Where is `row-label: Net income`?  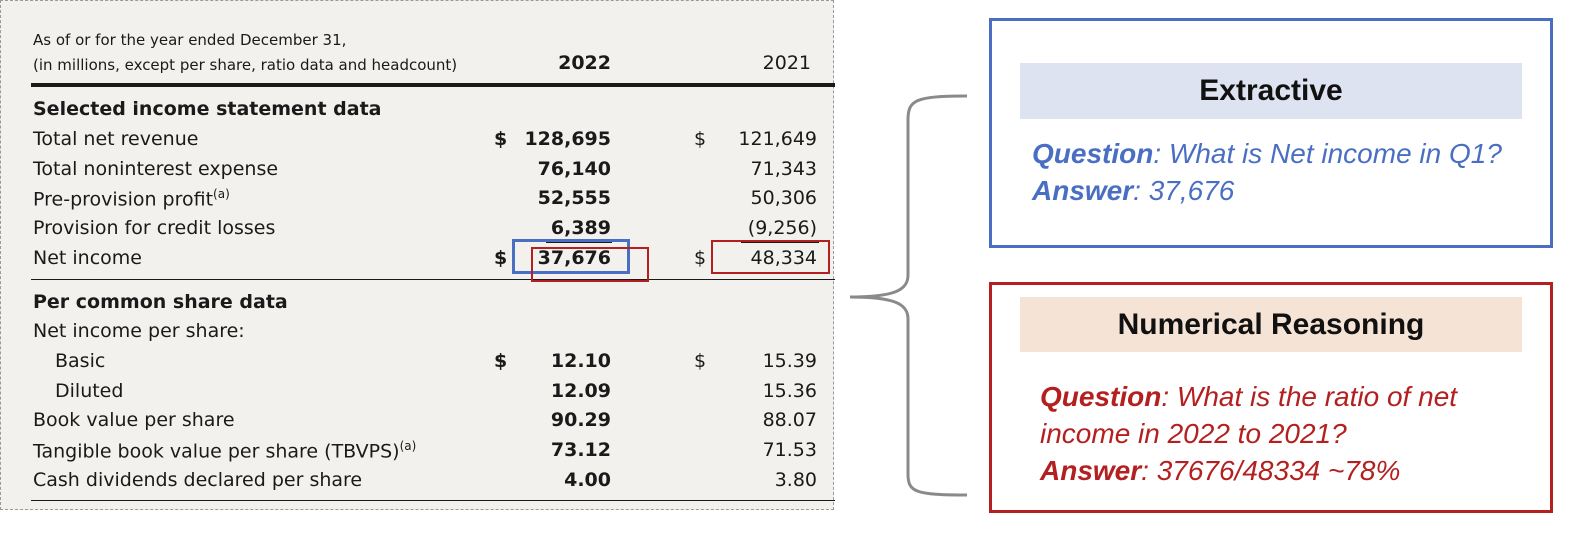
row-label: Net income is located at coordinates (87, 258).